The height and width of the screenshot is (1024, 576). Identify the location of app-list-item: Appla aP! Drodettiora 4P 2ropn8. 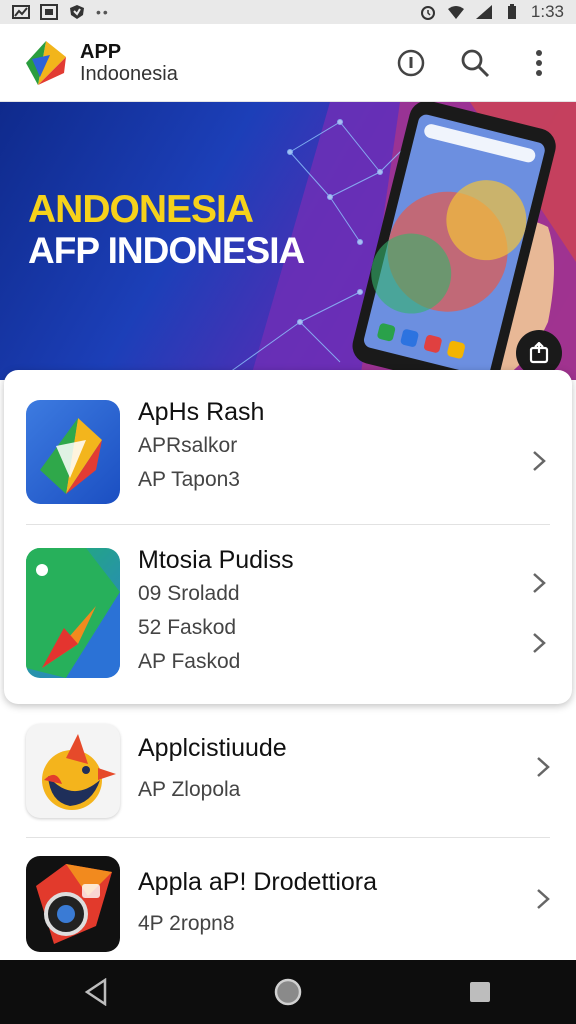
(288, 899).